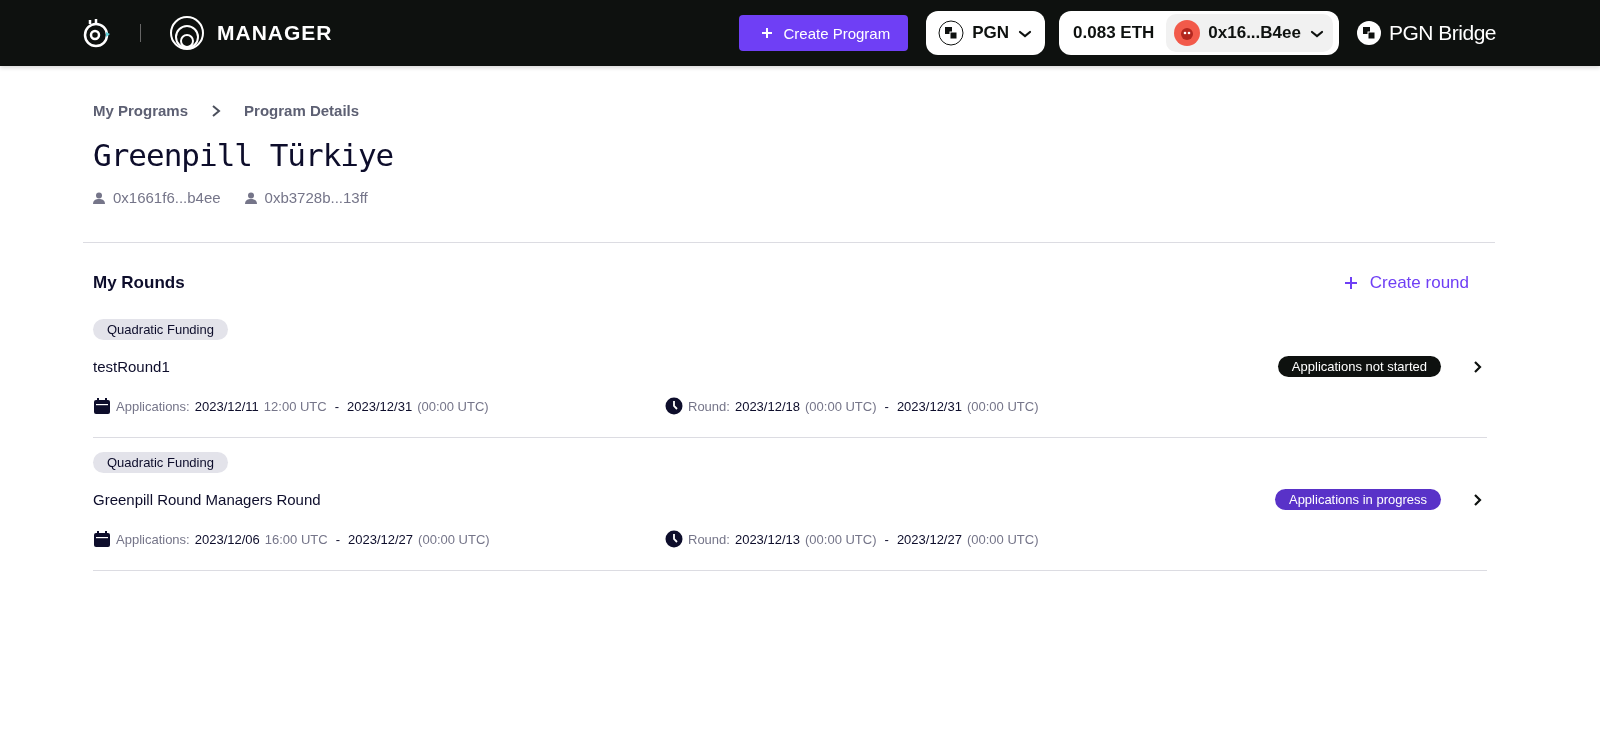  What do you see at coordinates (1114, 33) in the screenshot?
I see `balance-text: 0.083 ETH` at bounding box center [1114, 33].